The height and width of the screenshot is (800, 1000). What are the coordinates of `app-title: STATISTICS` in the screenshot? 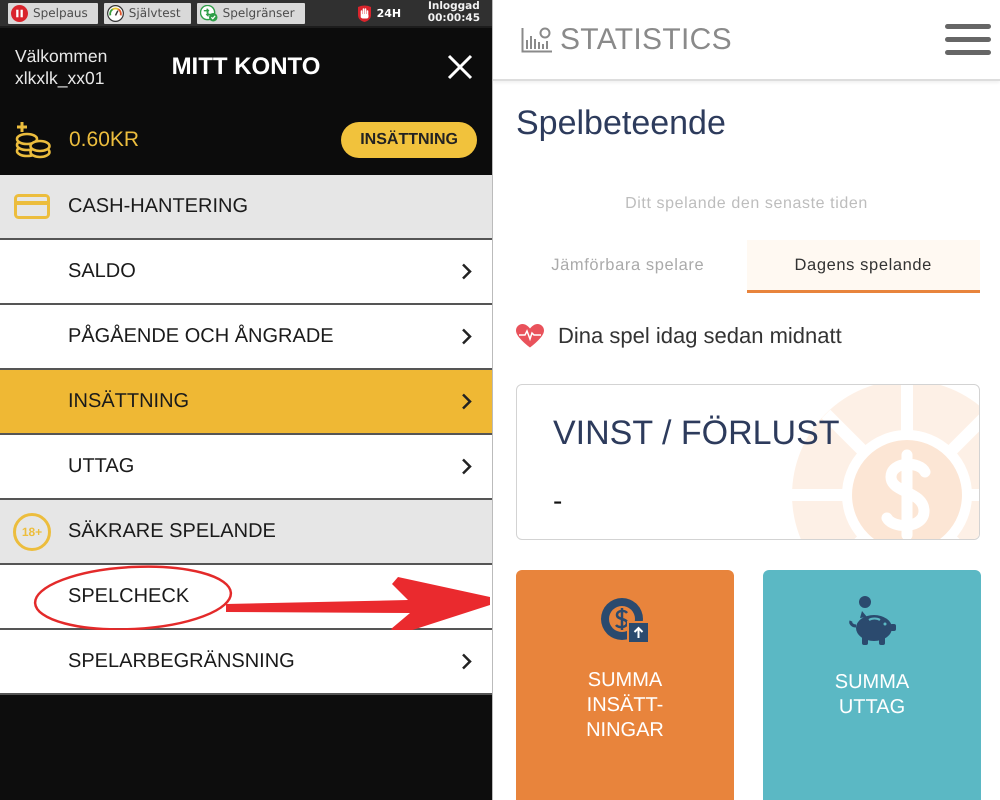 It's located at (646, 39).